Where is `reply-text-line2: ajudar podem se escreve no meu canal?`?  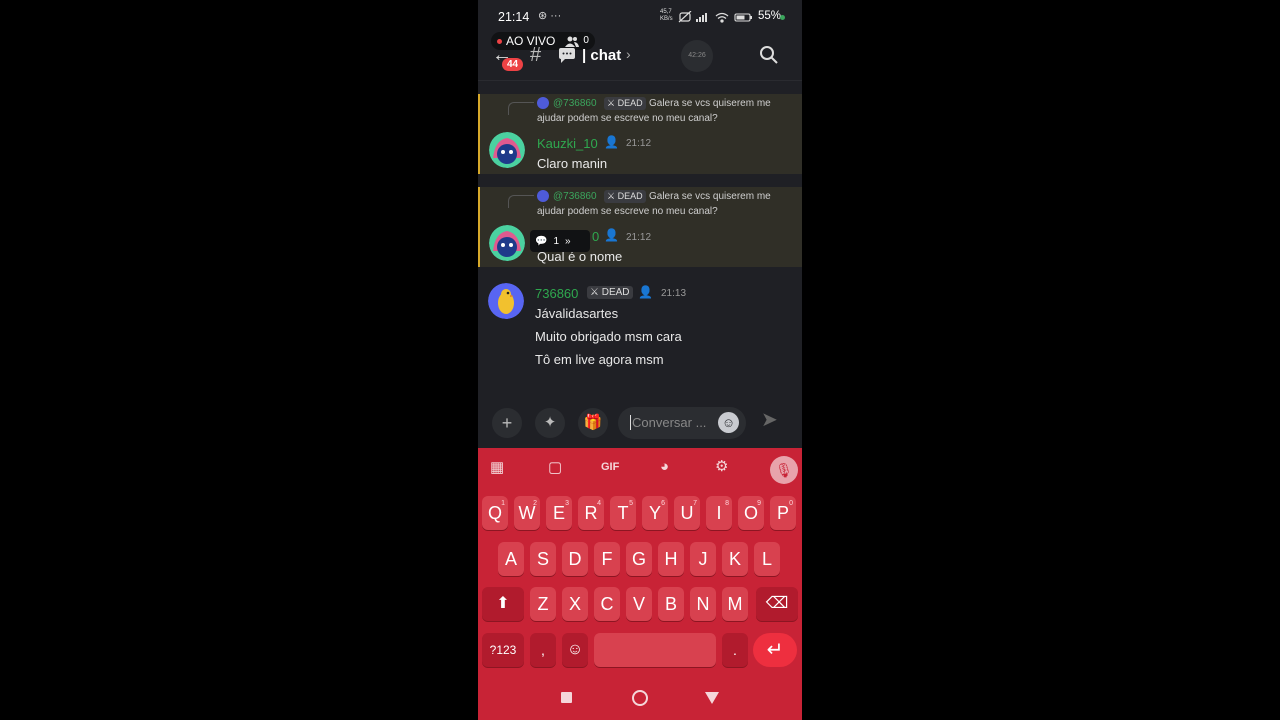
reply-text-line2: ajudar podem se escreve no meu canal? is located at coordinates (627, 118).